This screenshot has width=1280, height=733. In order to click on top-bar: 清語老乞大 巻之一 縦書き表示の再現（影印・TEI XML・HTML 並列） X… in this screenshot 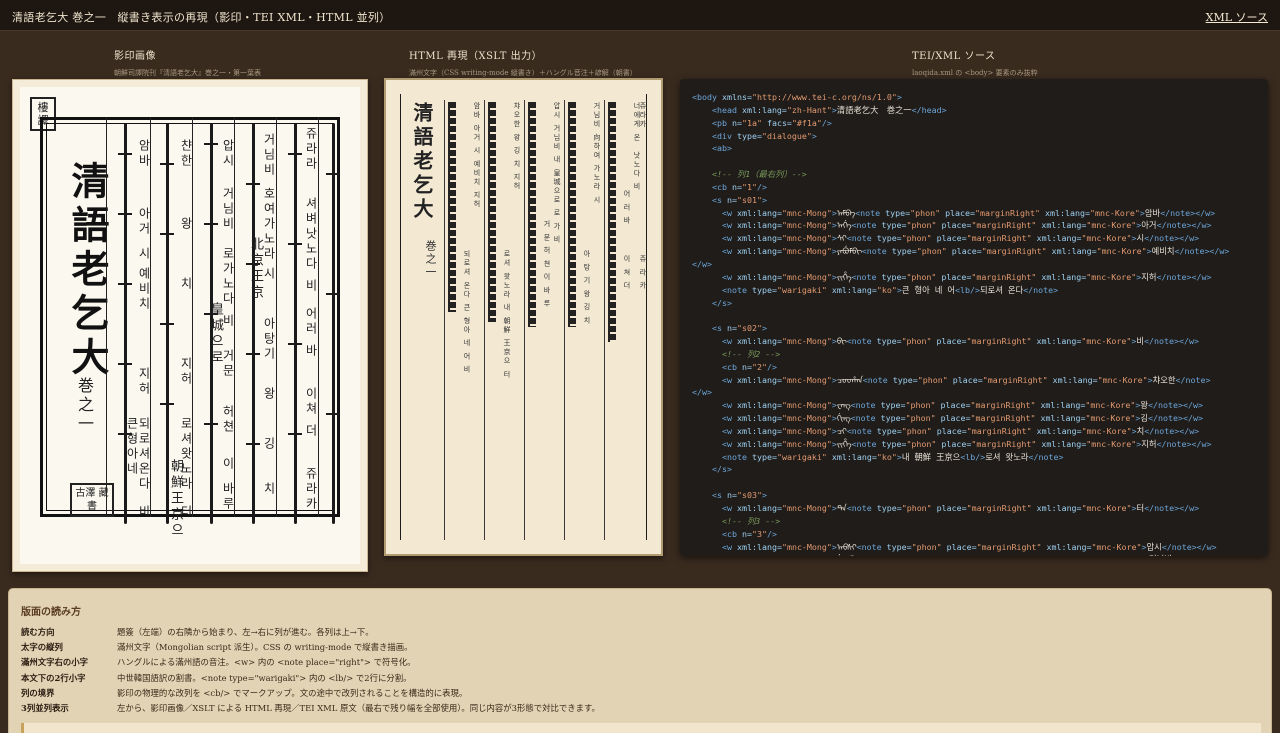, I will do `click(640, 15)`.